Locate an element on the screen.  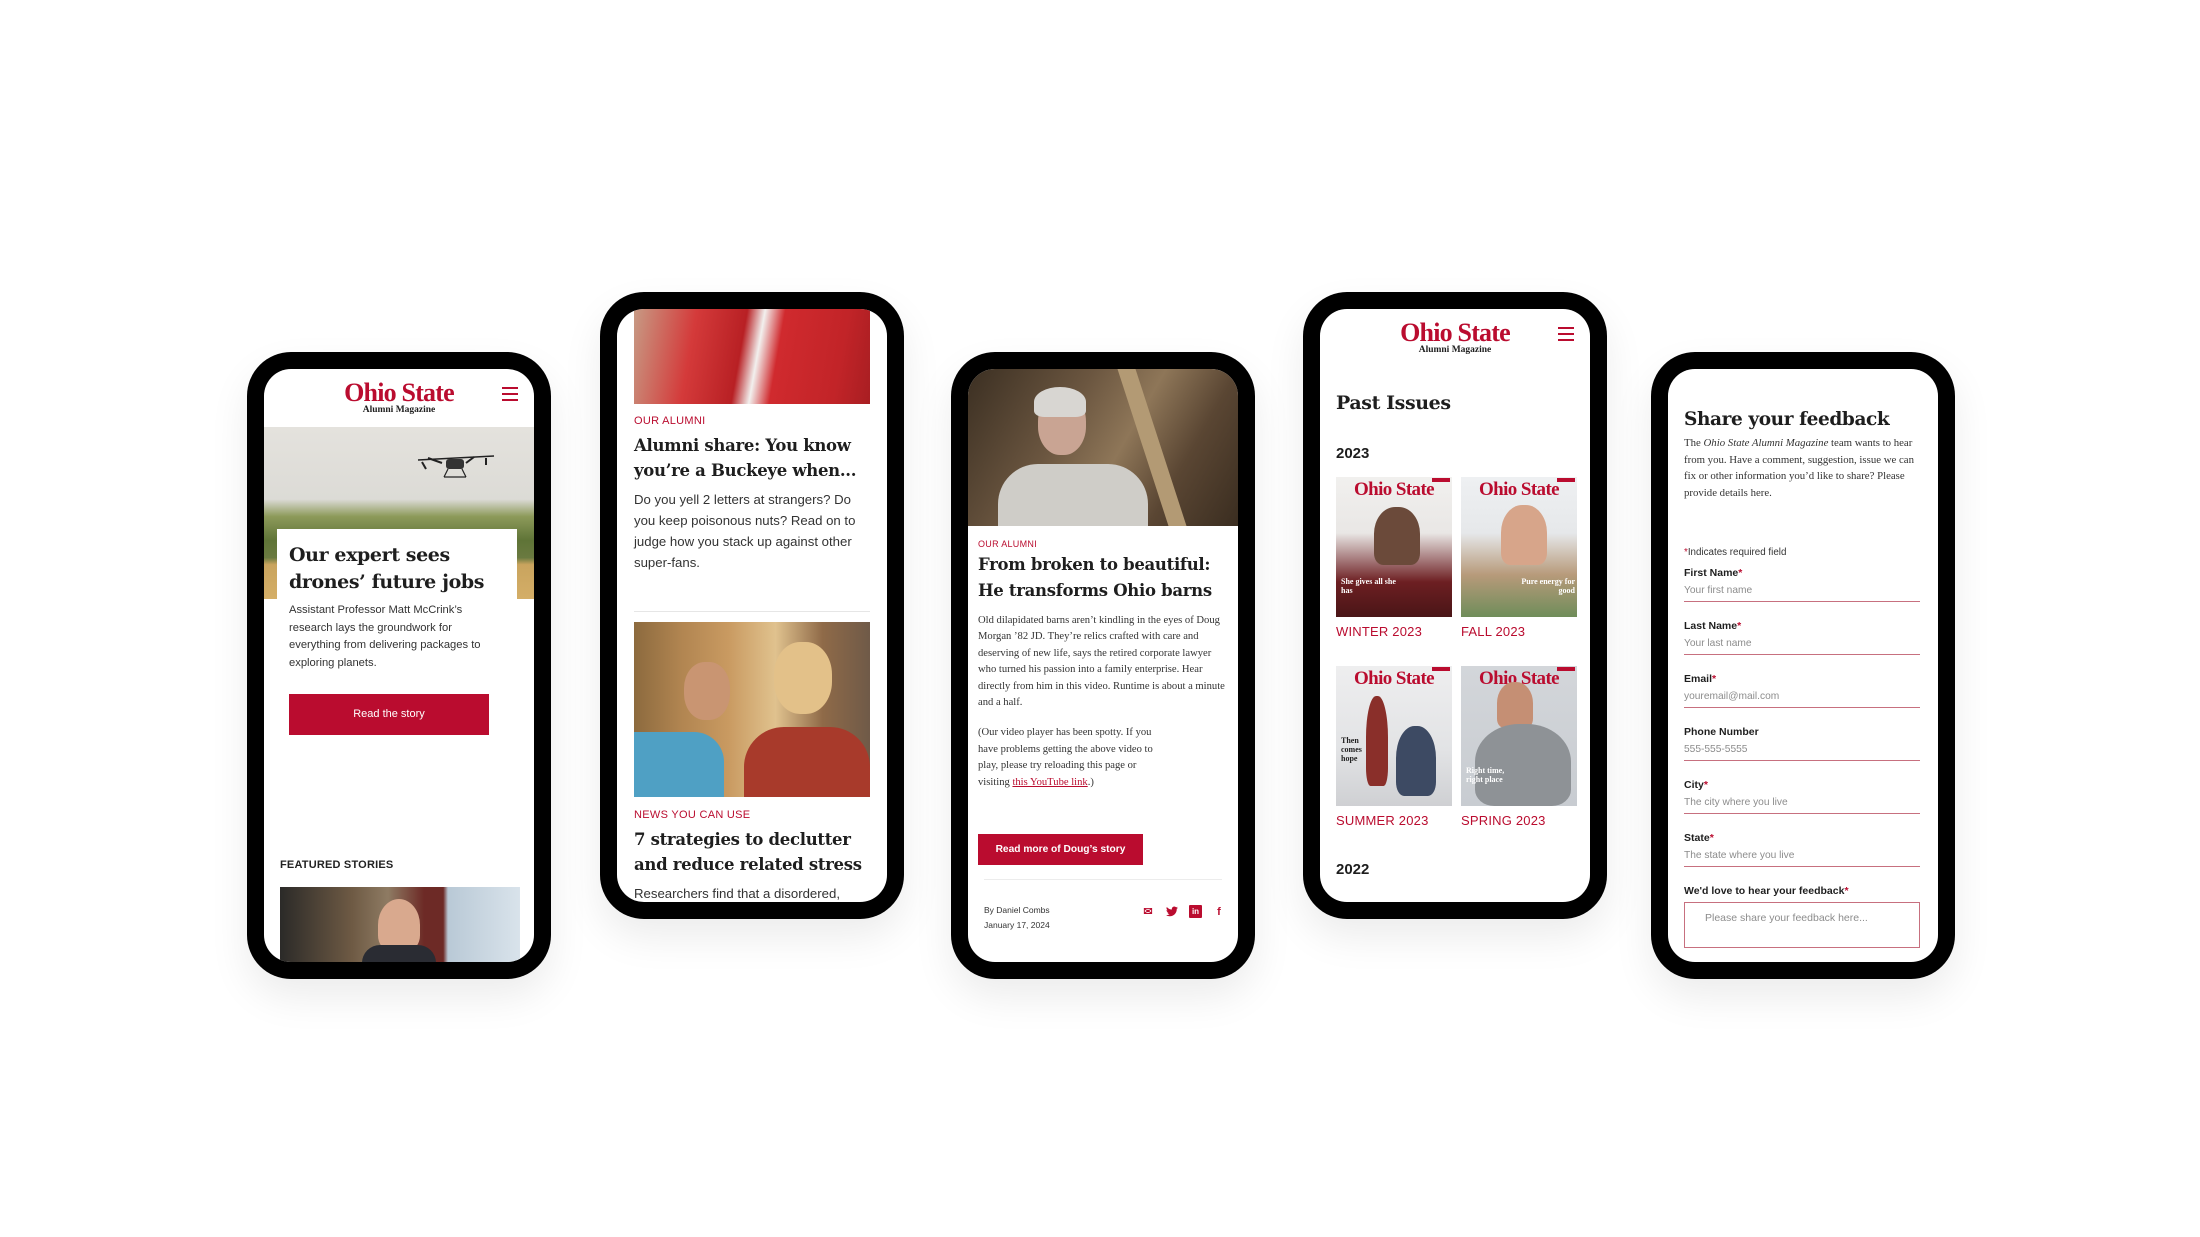
author: By Daniel Combs is located at coordinates (1017, 910).